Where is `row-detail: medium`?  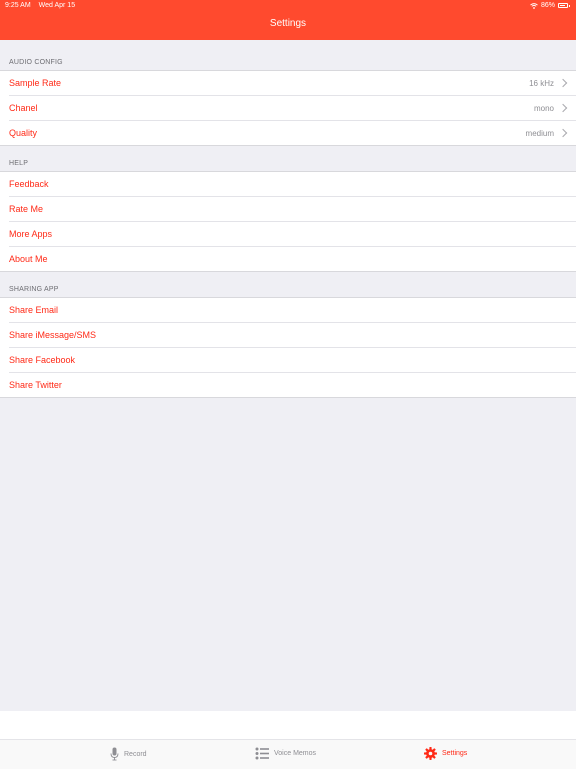 row-detail: medium is located at coordinates (546, 133).